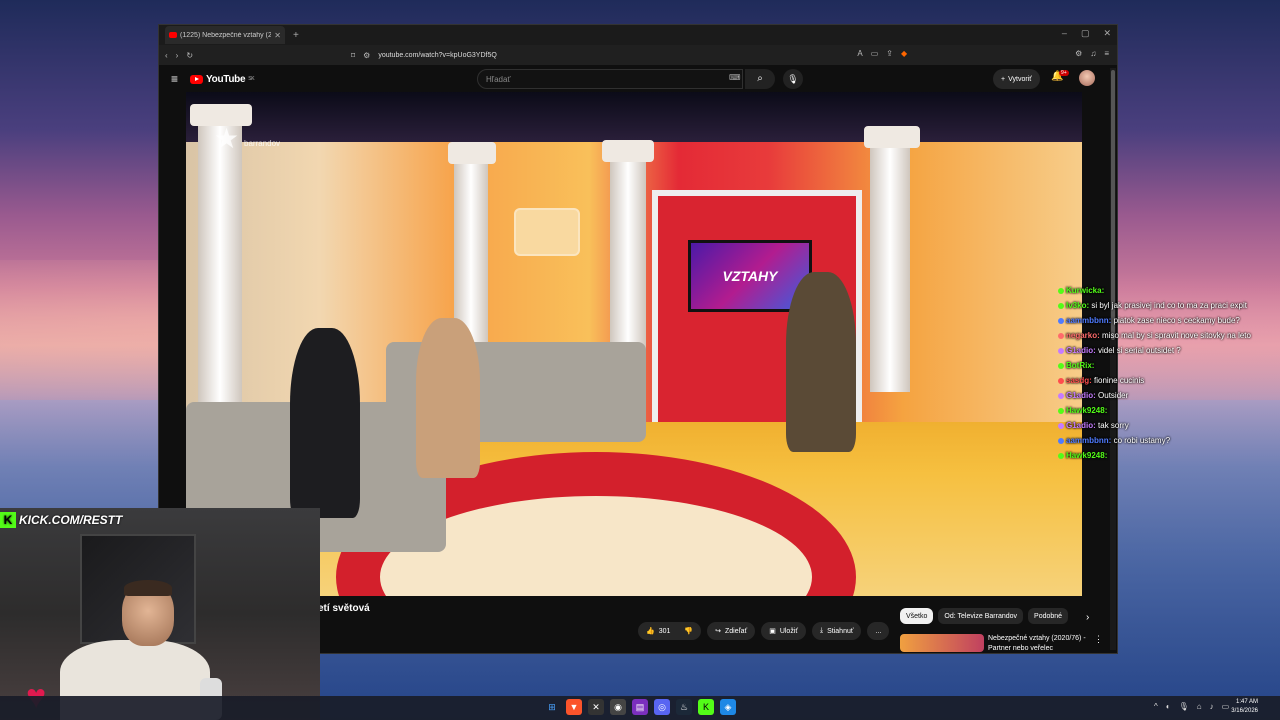  I want to click on translate-icon: A, so click(859, 53).